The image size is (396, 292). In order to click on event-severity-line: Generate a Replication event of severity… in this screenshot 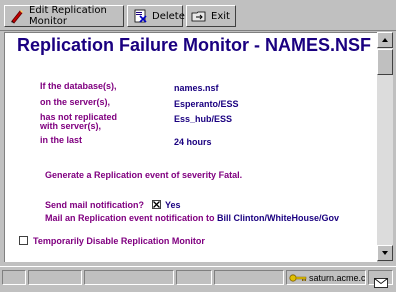, I will do `click(144, 175)`.